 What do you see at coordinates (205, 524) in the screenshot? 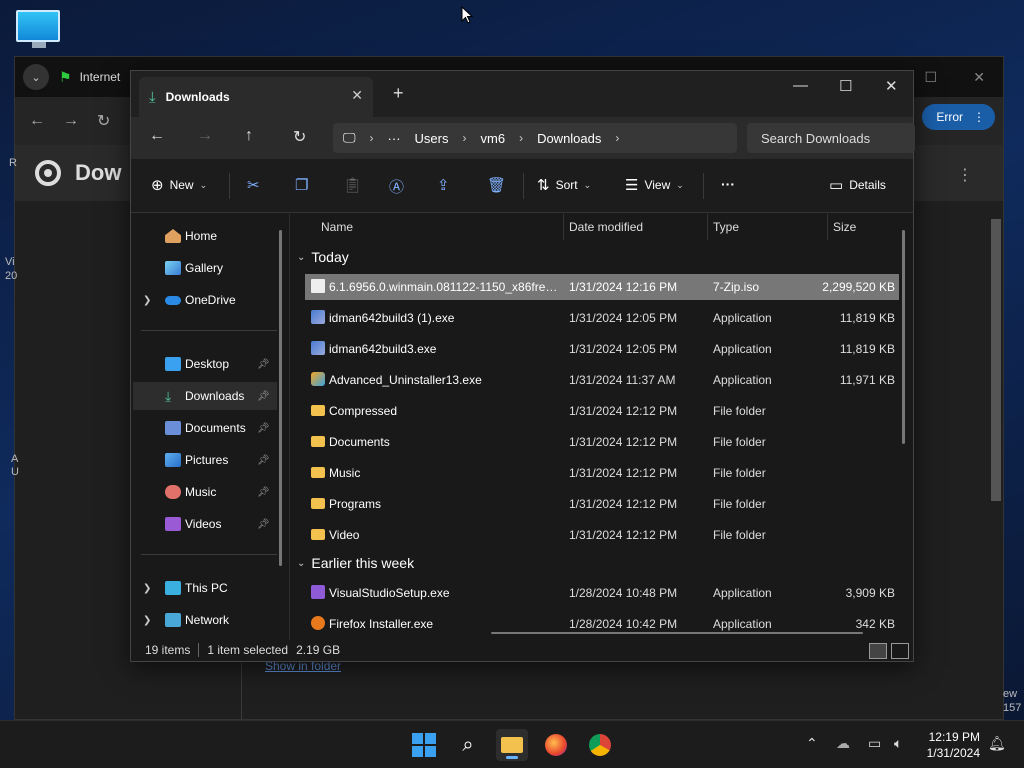
I see `nav-item-videos: Videos 📌︎` at bounding box center [205, 524].